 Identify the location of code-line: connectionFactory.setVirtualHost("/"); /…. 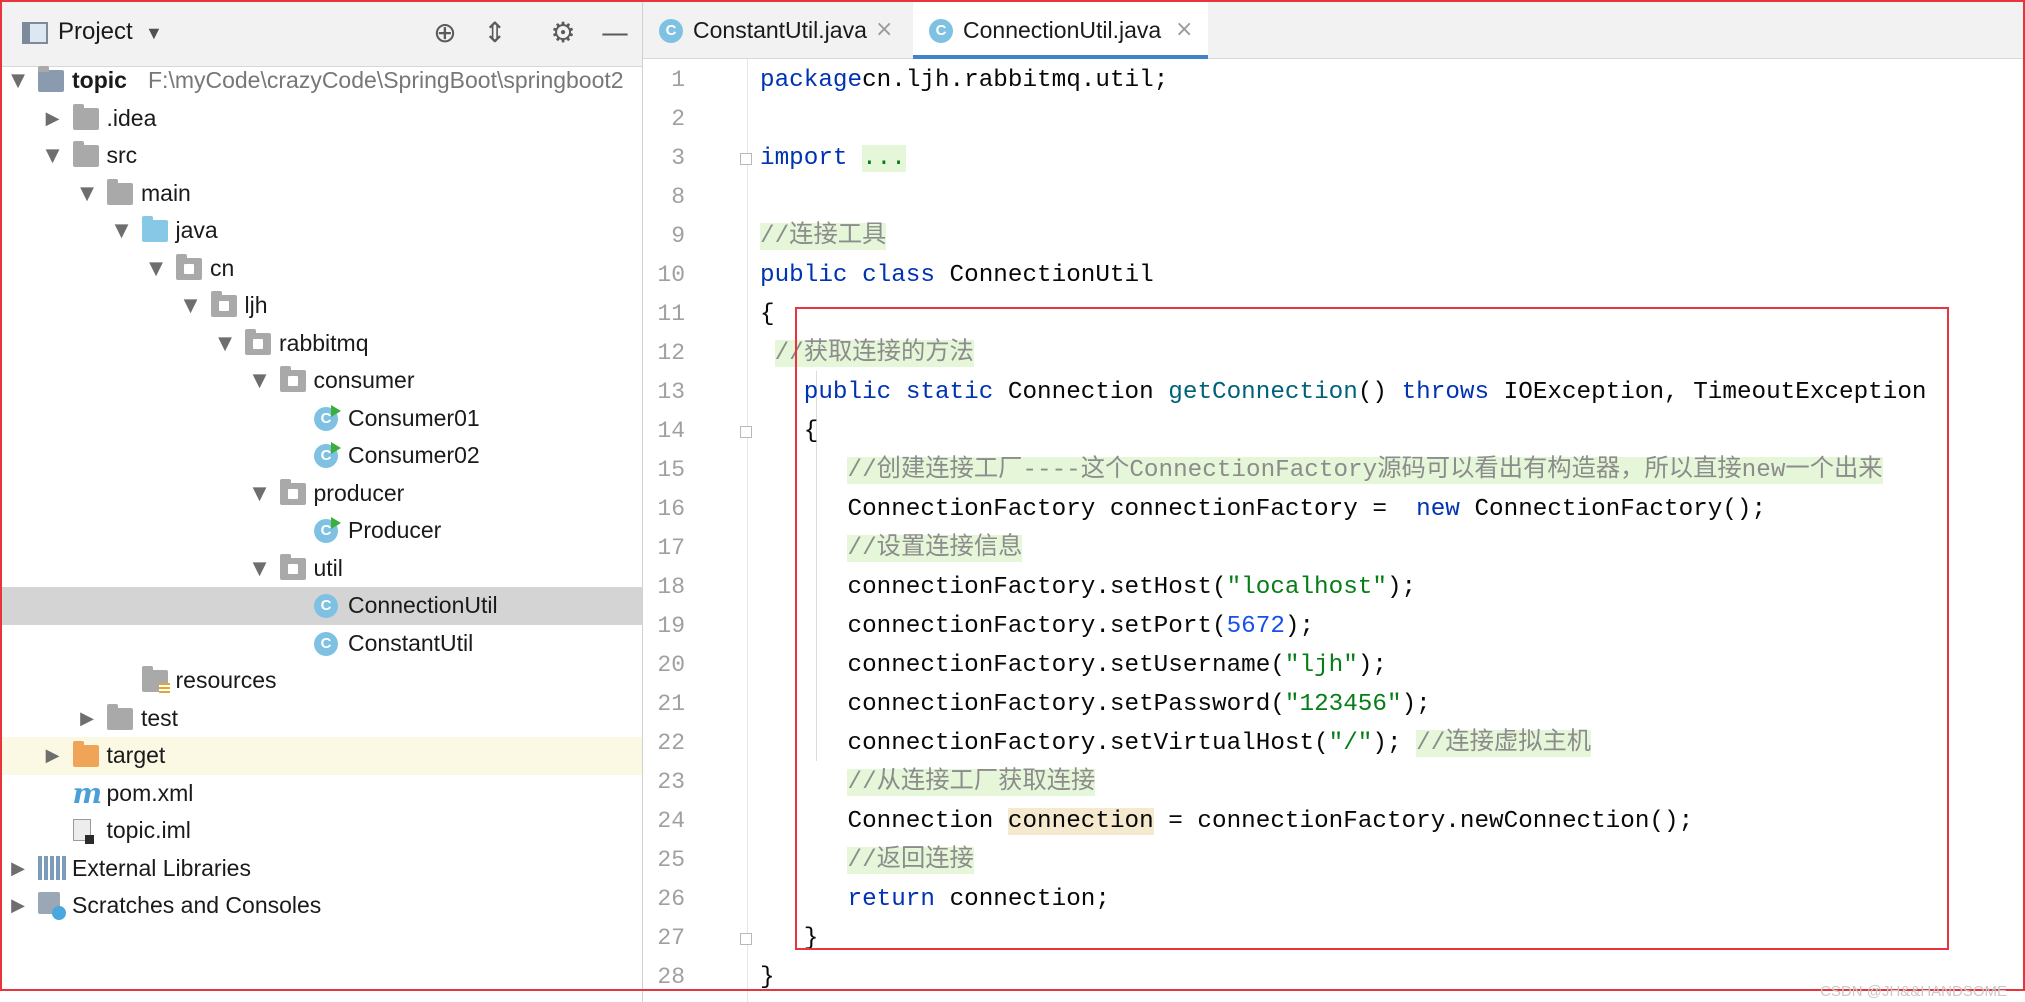
(1176, 743).